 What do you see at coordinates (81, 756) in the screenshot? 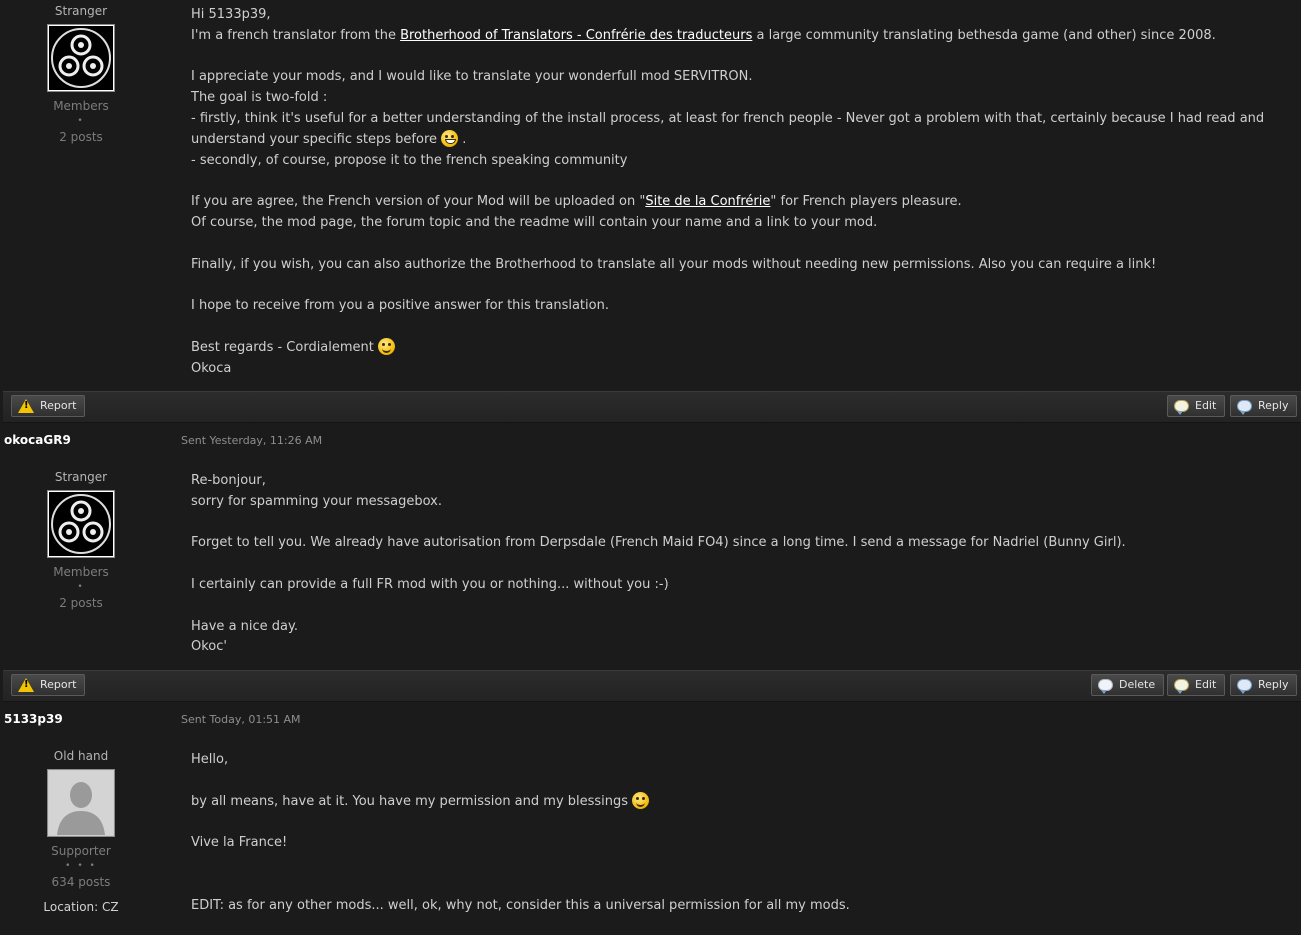
I see `member-rank: Old hand` at bounding box center [81, 756].